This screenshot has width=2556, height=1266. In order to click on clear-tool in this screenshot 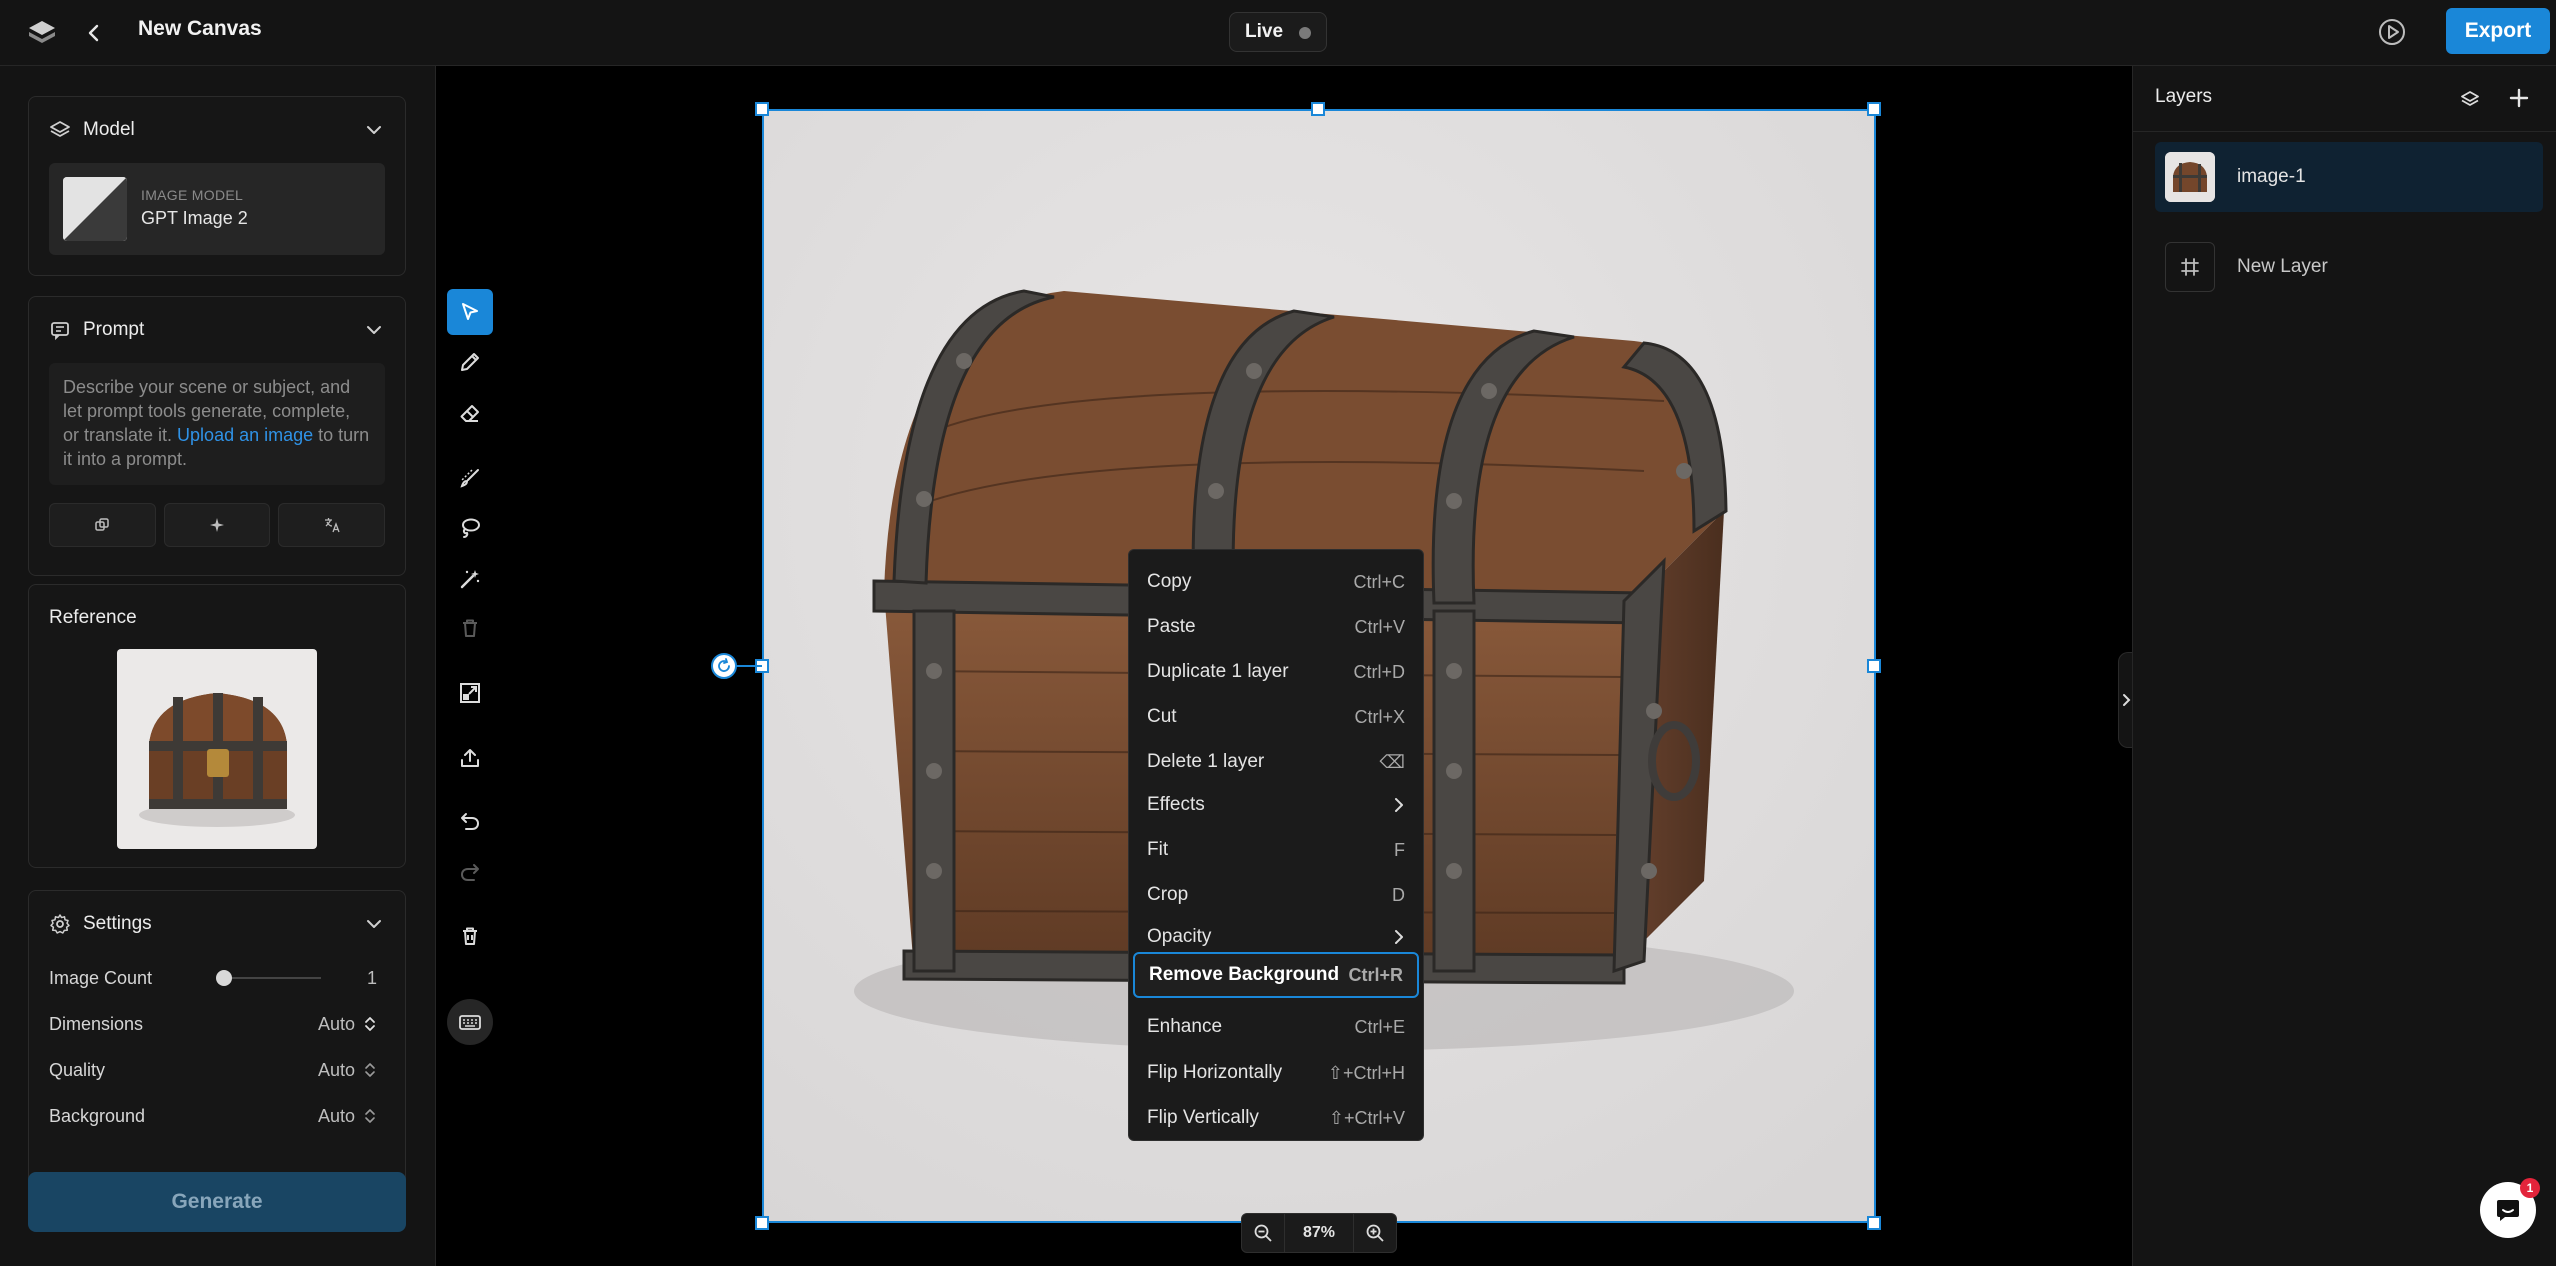, I will do `click(470, 628)`.